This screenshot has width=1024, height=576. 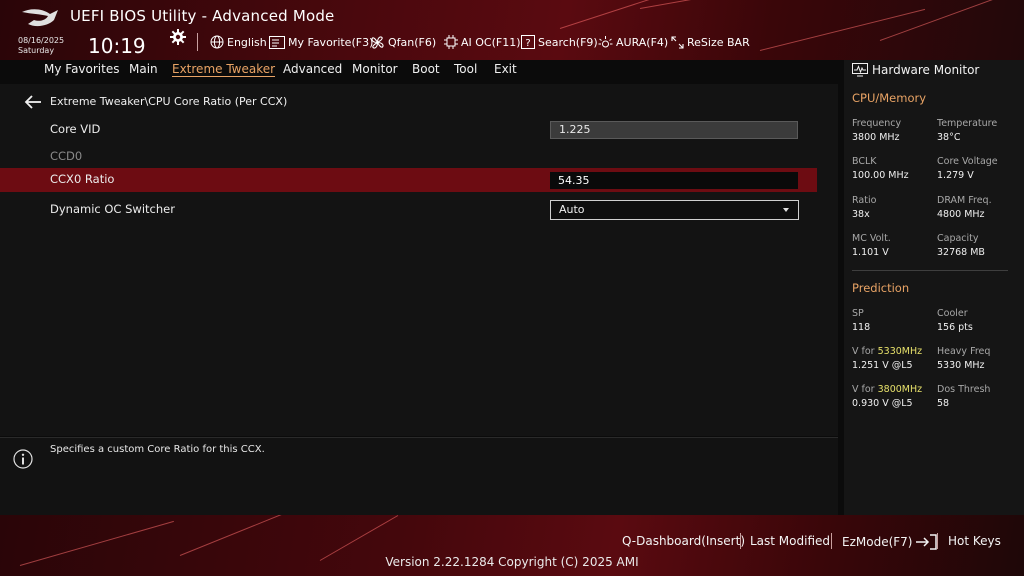 I want to click on resize-bar-label: ReSize BAR, so click(x=718, y=42).